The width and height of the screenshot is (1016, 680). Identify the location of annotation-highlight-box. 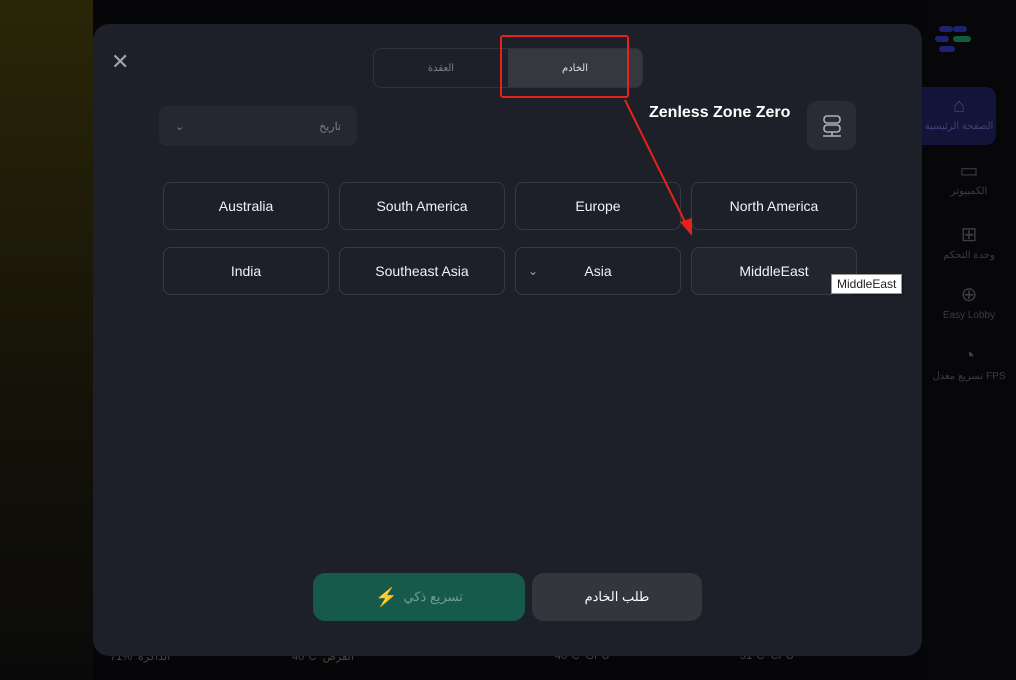
(564, 66).